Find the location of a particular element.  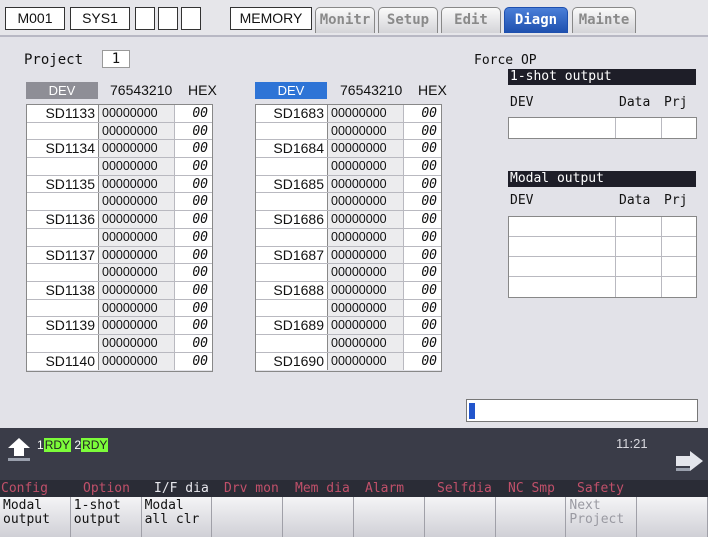

table-row: SD1689 00000000 00 is located at coordinates (348, 326).